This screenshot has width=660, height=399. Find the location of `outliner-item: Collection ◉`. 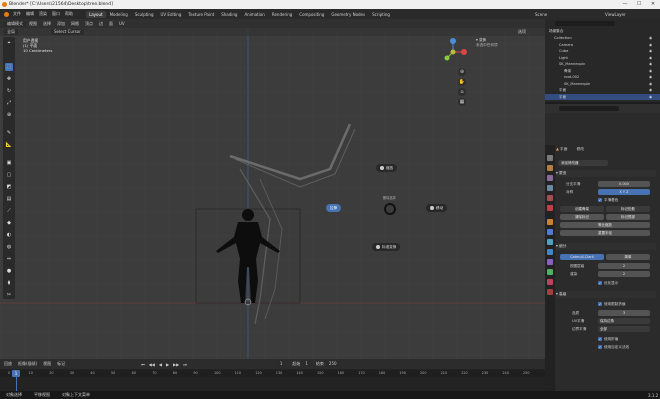

outliner-item: Collection ◉ is located at coordinates (602, 38).